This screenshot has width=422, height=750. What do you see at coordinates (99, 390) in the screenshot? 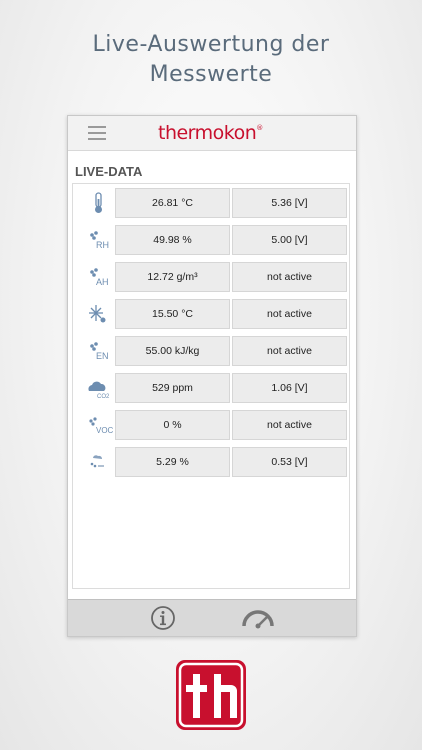
I see `co2-icon: CO2` at bounding box center [99, 390].